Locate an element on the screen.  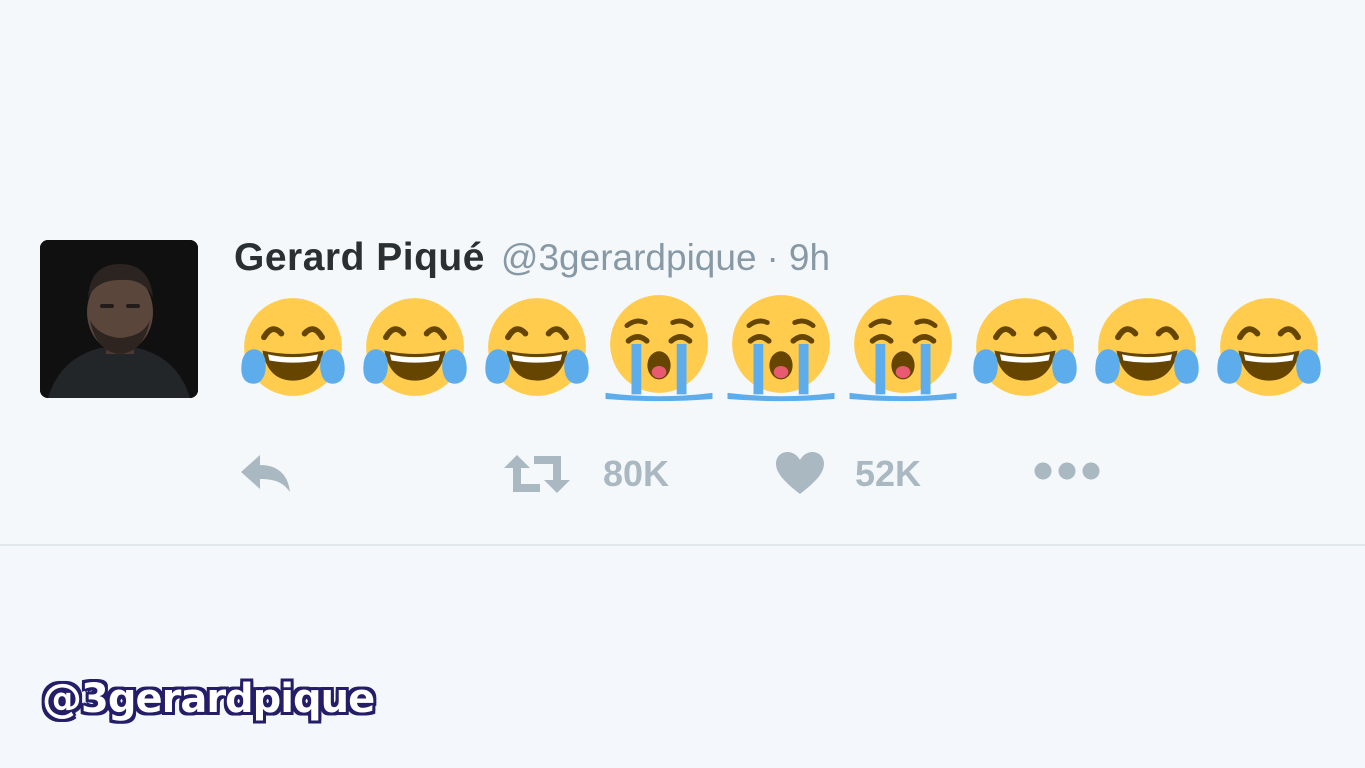
tweet-header: Gerard Piqué @3gerardpique · 9h is located at coordinates (532, 262).